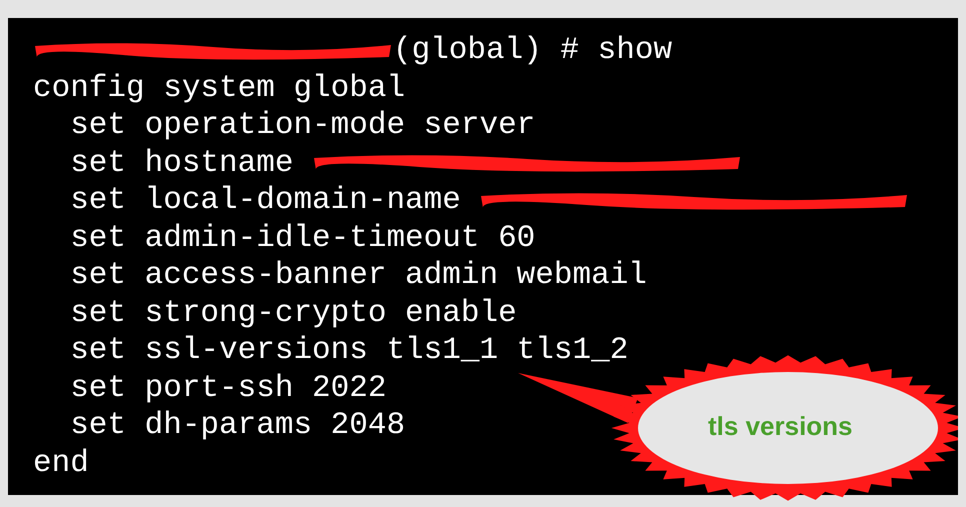 This screenshot has height=507, width=966. I want to click on terminal-line: set dh-params 2048, so click(237, 425).